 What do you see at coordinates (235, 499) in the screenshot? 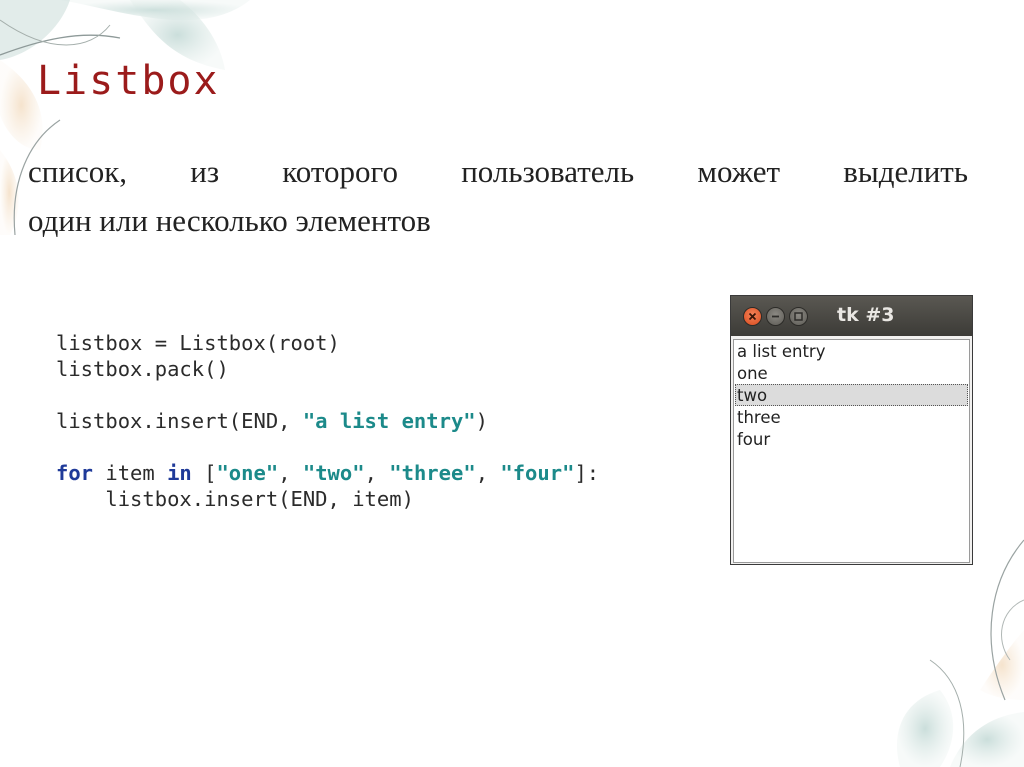
I see `code-line: listbox.insert(END, item)` at bounding box center [235, 499].